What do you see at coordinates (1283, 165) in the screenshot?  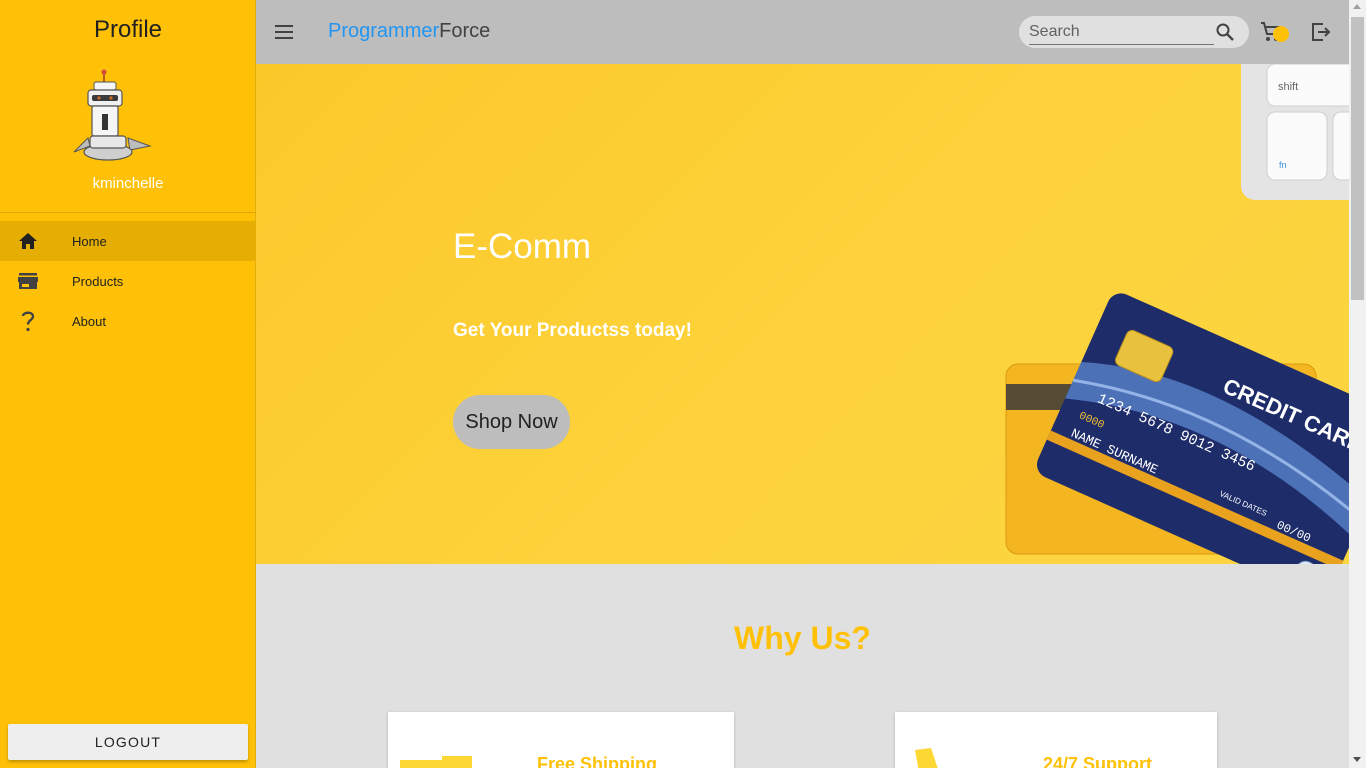 I see `key-fn-label: fn` at bounding box center [1283, 165].